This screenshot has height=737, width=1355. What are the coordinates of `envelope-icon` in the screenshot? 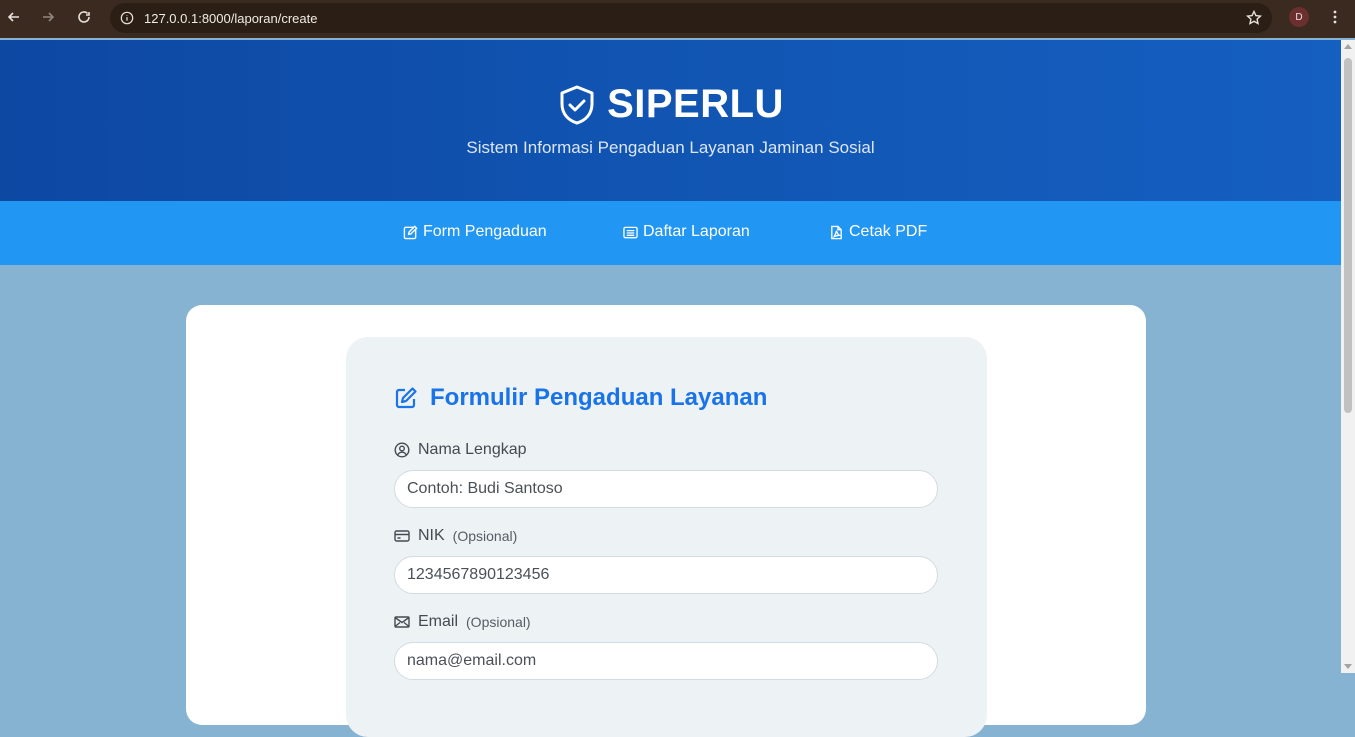 It's located at (402, 622).